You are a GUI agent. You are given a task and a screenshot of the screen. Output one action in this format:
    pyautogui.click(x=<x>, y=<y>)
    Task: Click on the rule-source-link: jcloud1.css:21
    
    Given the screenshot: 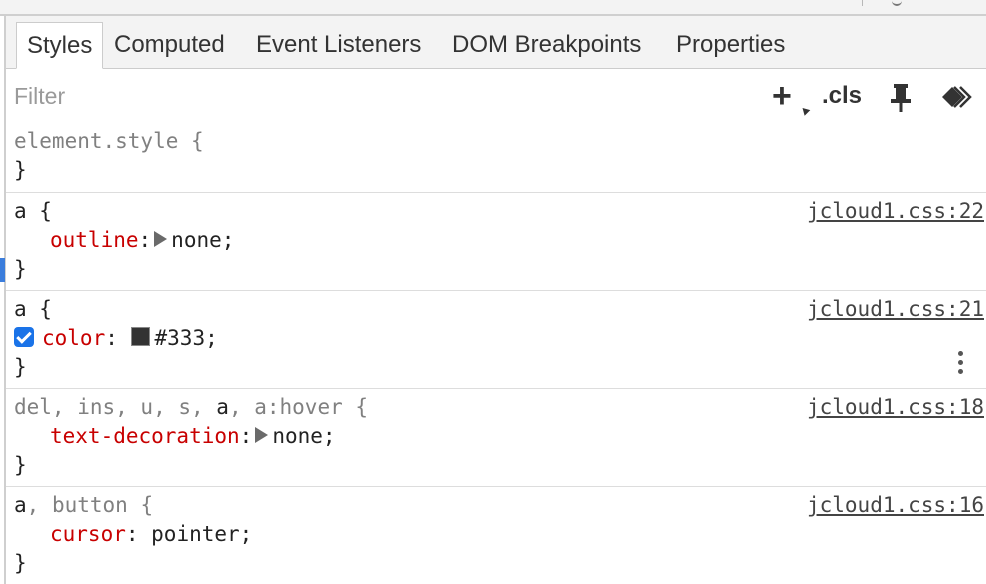 What is the action you would take?
    pyautogui.click(x=895, y=309)
    